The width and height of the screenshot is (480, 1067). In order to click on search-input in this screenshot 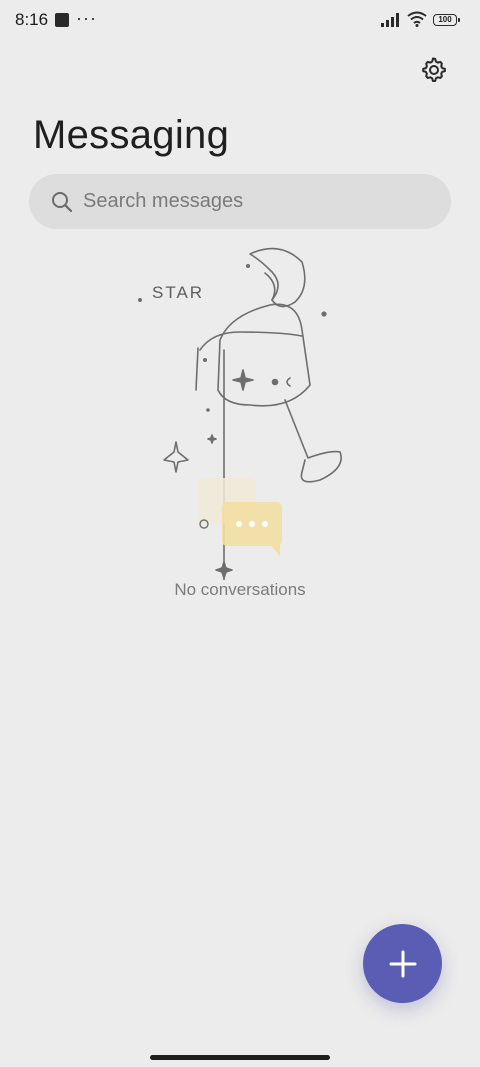, I will do `click(253, 201)`.